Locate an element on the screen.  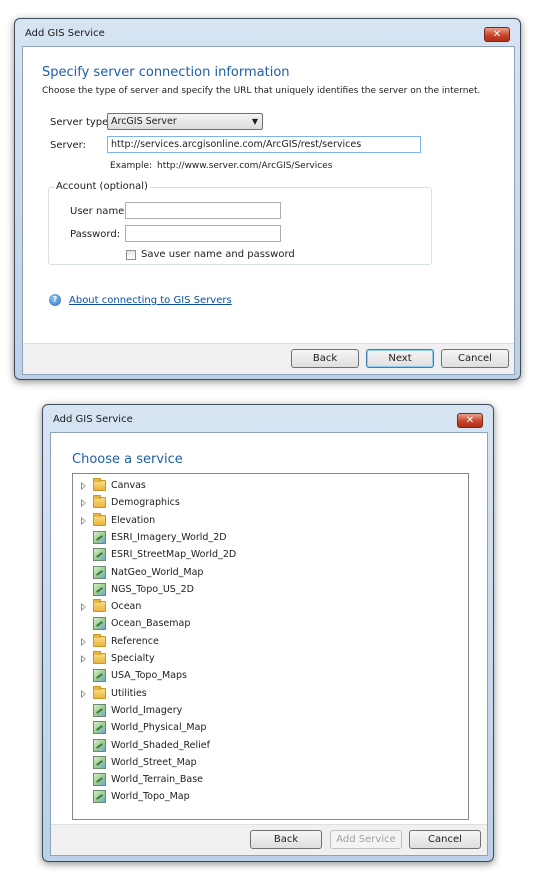
tree-item-label: Canvas is located at coordinates (128, 485).